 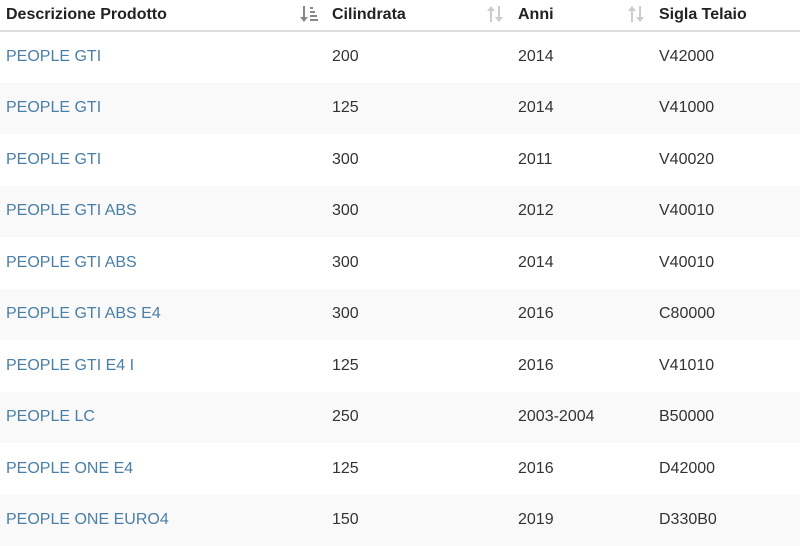 What do you see at coordinates (726, 469) in the screenshot?
I see `cell-sigla: D42000` at bounding box center [726, 469].